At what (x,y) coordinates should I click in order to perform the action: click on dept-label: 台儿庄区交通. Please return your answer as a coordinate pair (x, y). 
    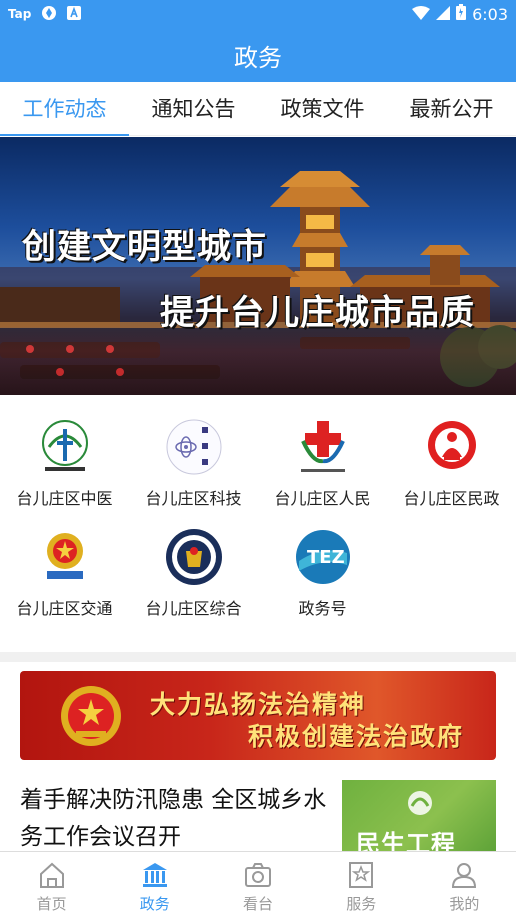
    Looking at the image, I should click on (64, 608).